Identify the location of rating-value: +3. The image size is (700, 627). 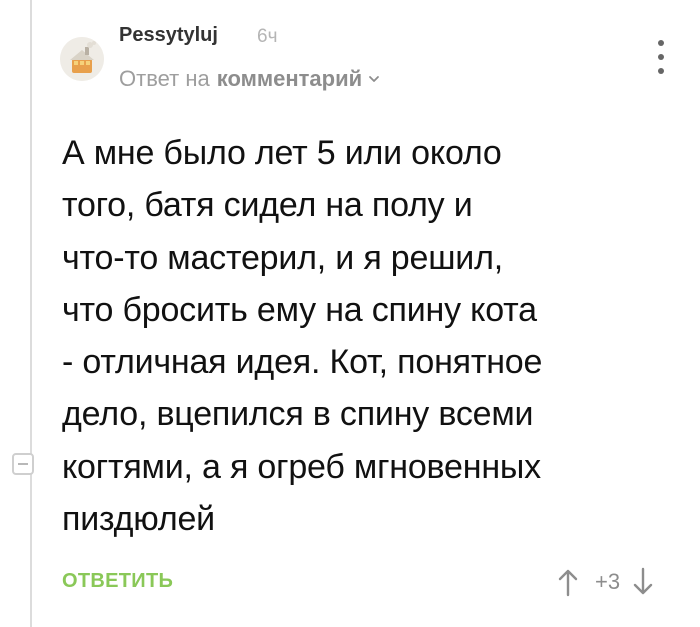
(608, 581).